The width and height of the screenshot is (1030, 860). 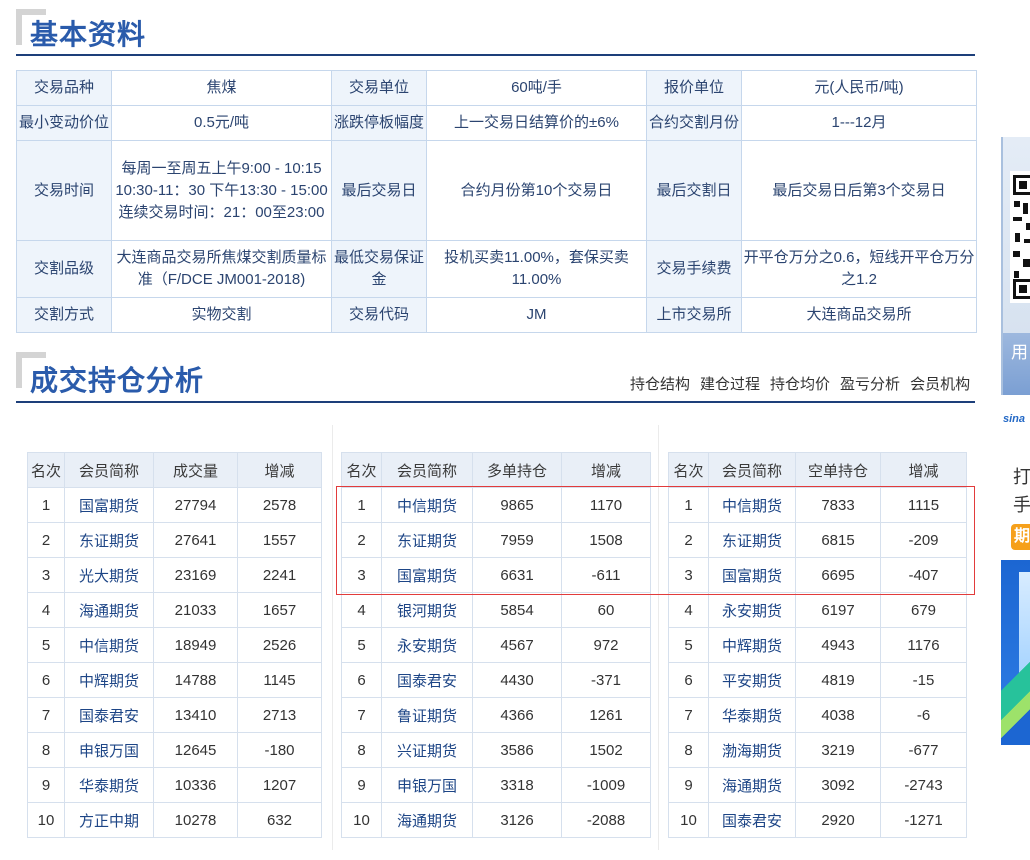 I want to click on nav-link-profit-loss: 盈亏分析, so click(x=870, y=385).